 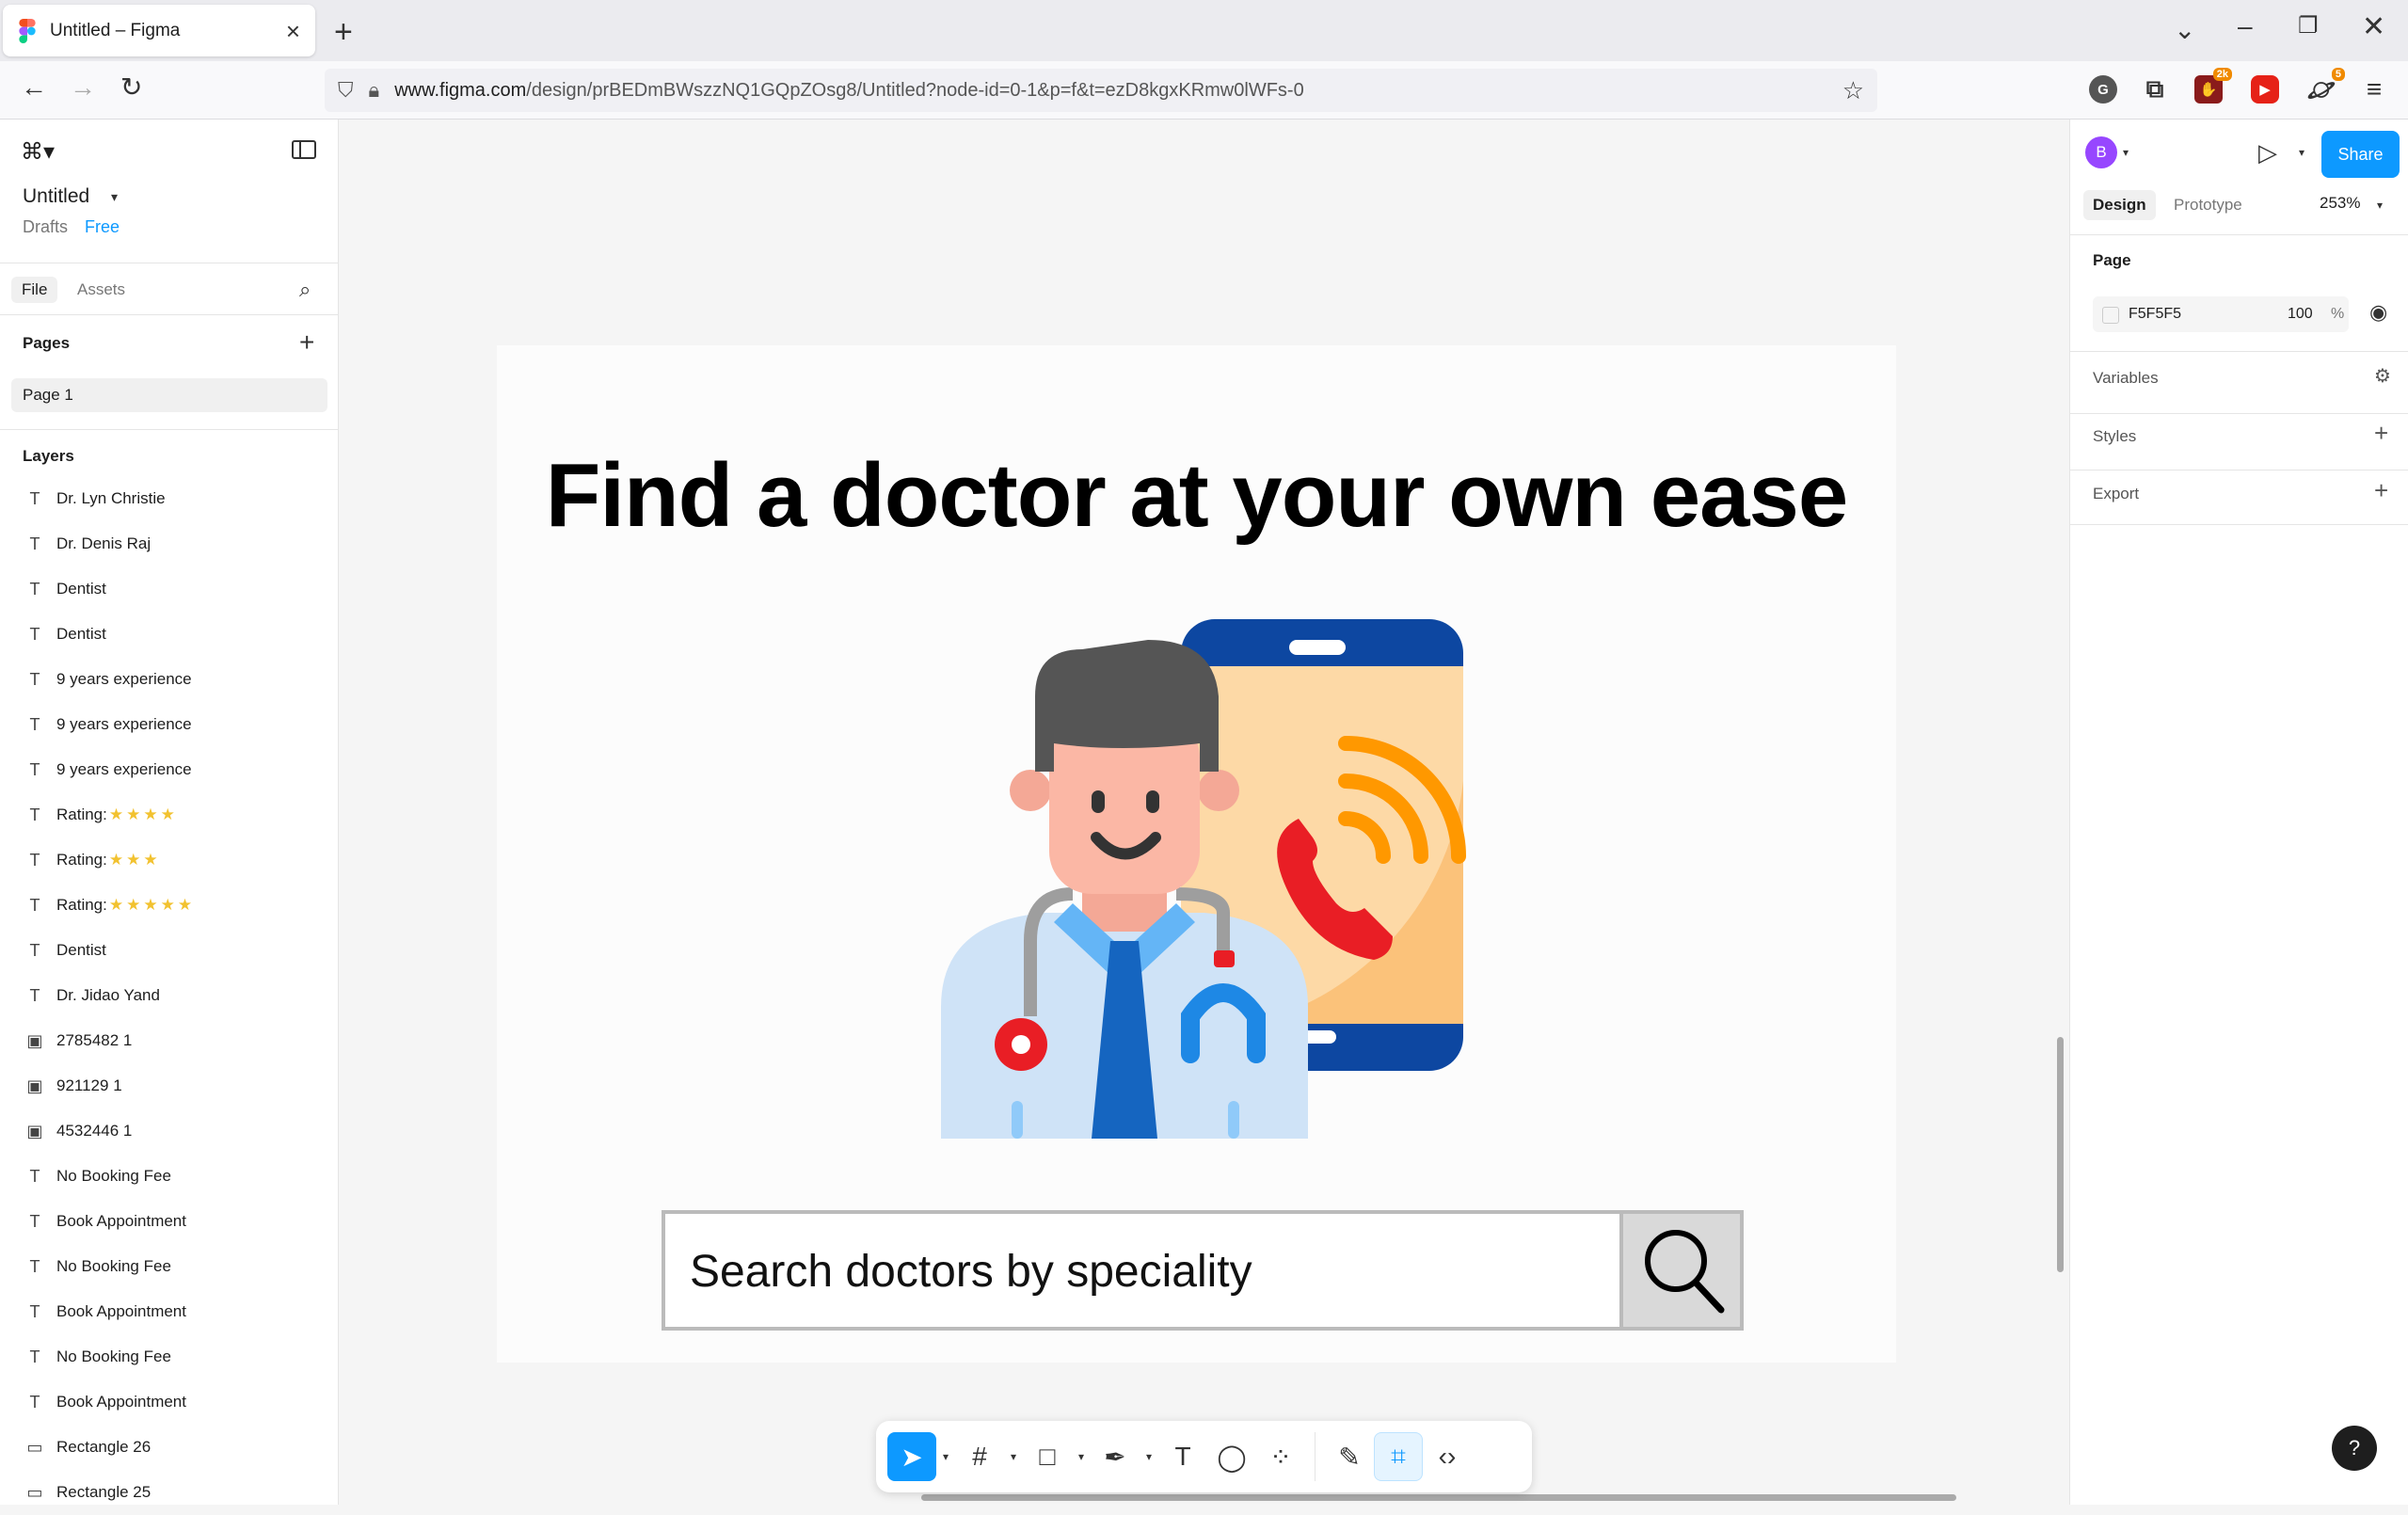 What do you see at coordinates (2300, 314) in the screenshot?
I see `fill-opacity-value: 100` at bounding box center [2300, 314].